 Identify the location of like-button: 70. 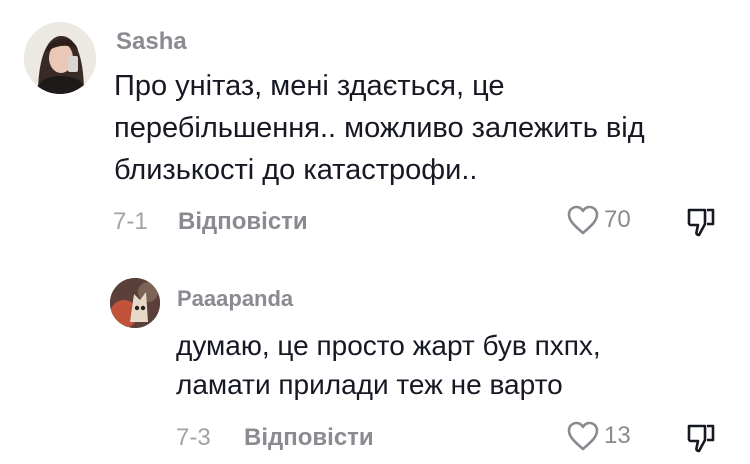
(598, 220).